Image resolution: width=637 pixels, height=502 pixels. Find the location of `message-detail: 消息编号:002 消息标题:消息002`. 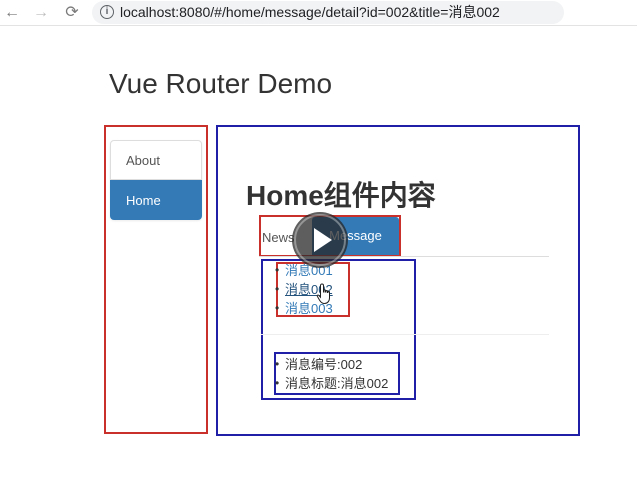

message-detail: 消息编号:002 消息标题:消息002 is located at coordinates (331, 374).